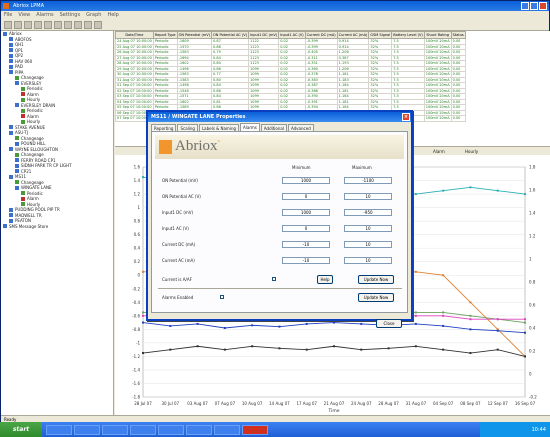 This screenshot has width=550, height=437. What do you see at coordinates (134, 85) in the screenshot?
I see `table-cell: 01 Sep 07 10:00:00` at bounding box center [134, 85].